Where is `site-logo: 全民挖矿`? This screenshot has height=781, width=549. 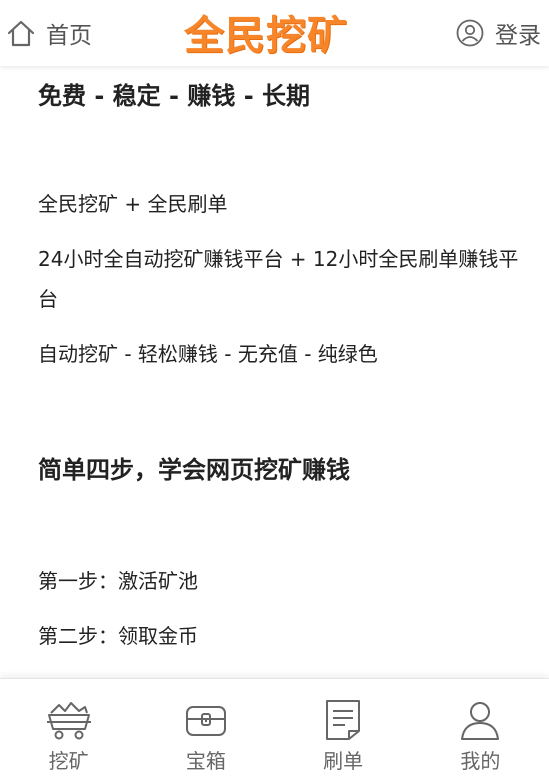 site-logo: 全民挖矿 is located at coordinates (266, 33).